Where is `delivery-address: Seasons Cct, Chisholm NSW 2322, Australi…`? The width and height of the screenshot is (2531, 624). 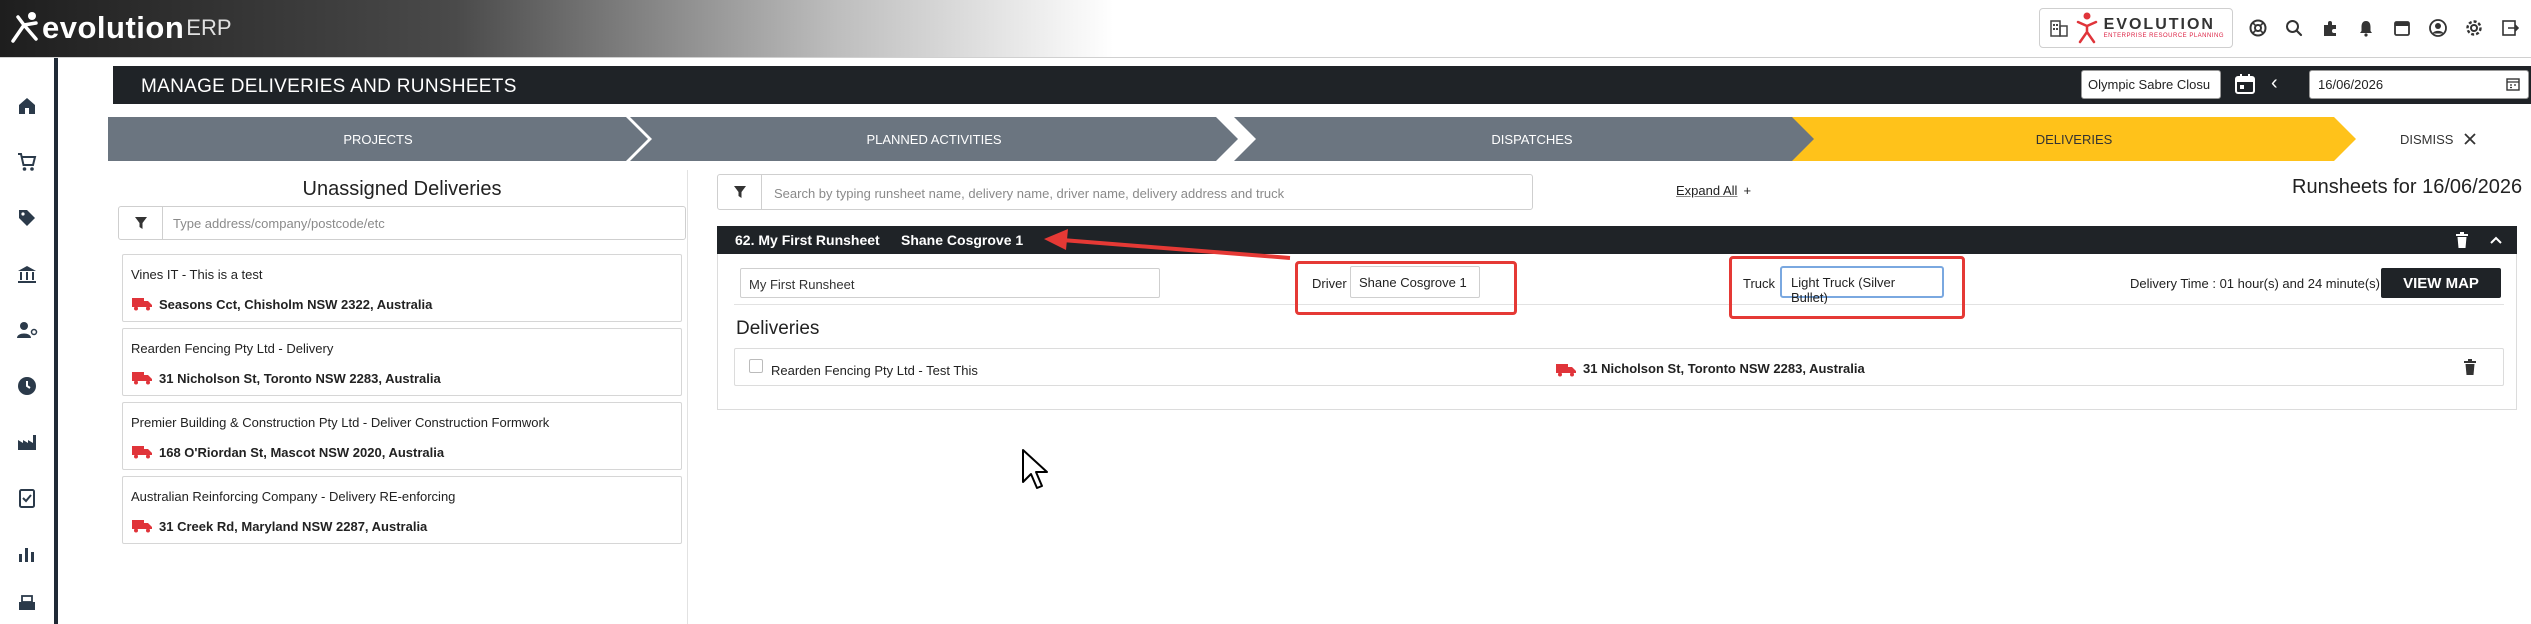
delivery-address: Seasons Cct, Chisholm NSW 2322, Australi… is located at coordinates (296, 304).